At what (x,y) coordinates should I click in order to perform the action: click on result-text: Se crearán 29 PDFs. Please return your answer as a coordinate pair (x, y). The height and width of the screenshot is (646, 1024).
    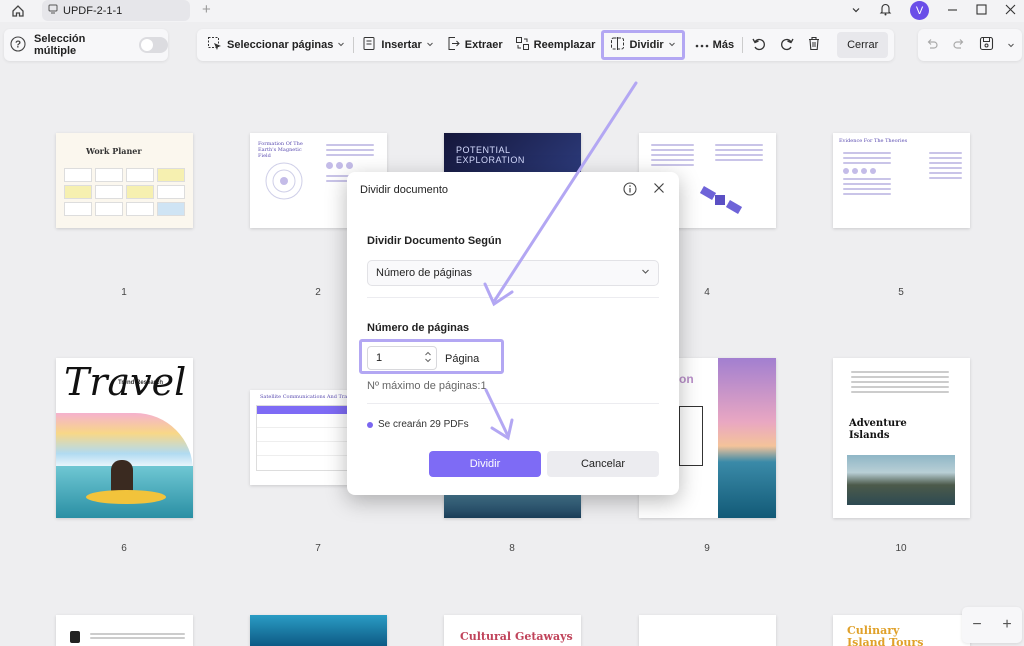
    Looking at the image, I should click on (423, 424).